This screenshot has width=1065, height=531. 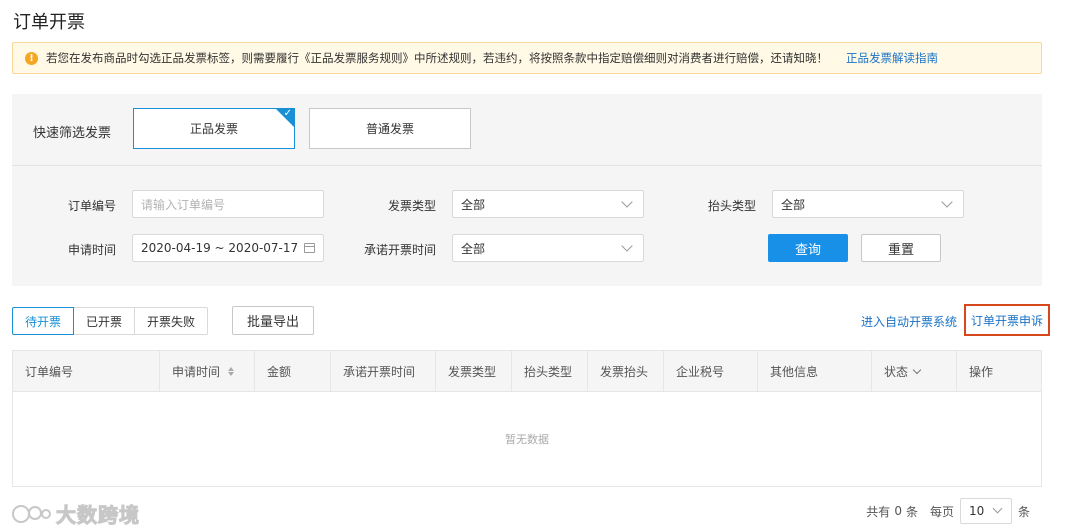 I want to click on apply-time-label: 申请时间, so click(x=91, y=250).